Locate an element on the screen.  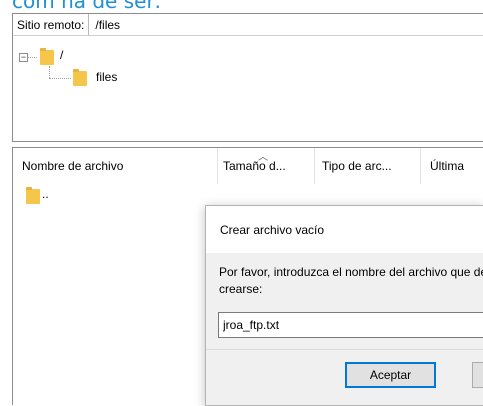
tree-item-files: files is located at coordinates (106, 77).